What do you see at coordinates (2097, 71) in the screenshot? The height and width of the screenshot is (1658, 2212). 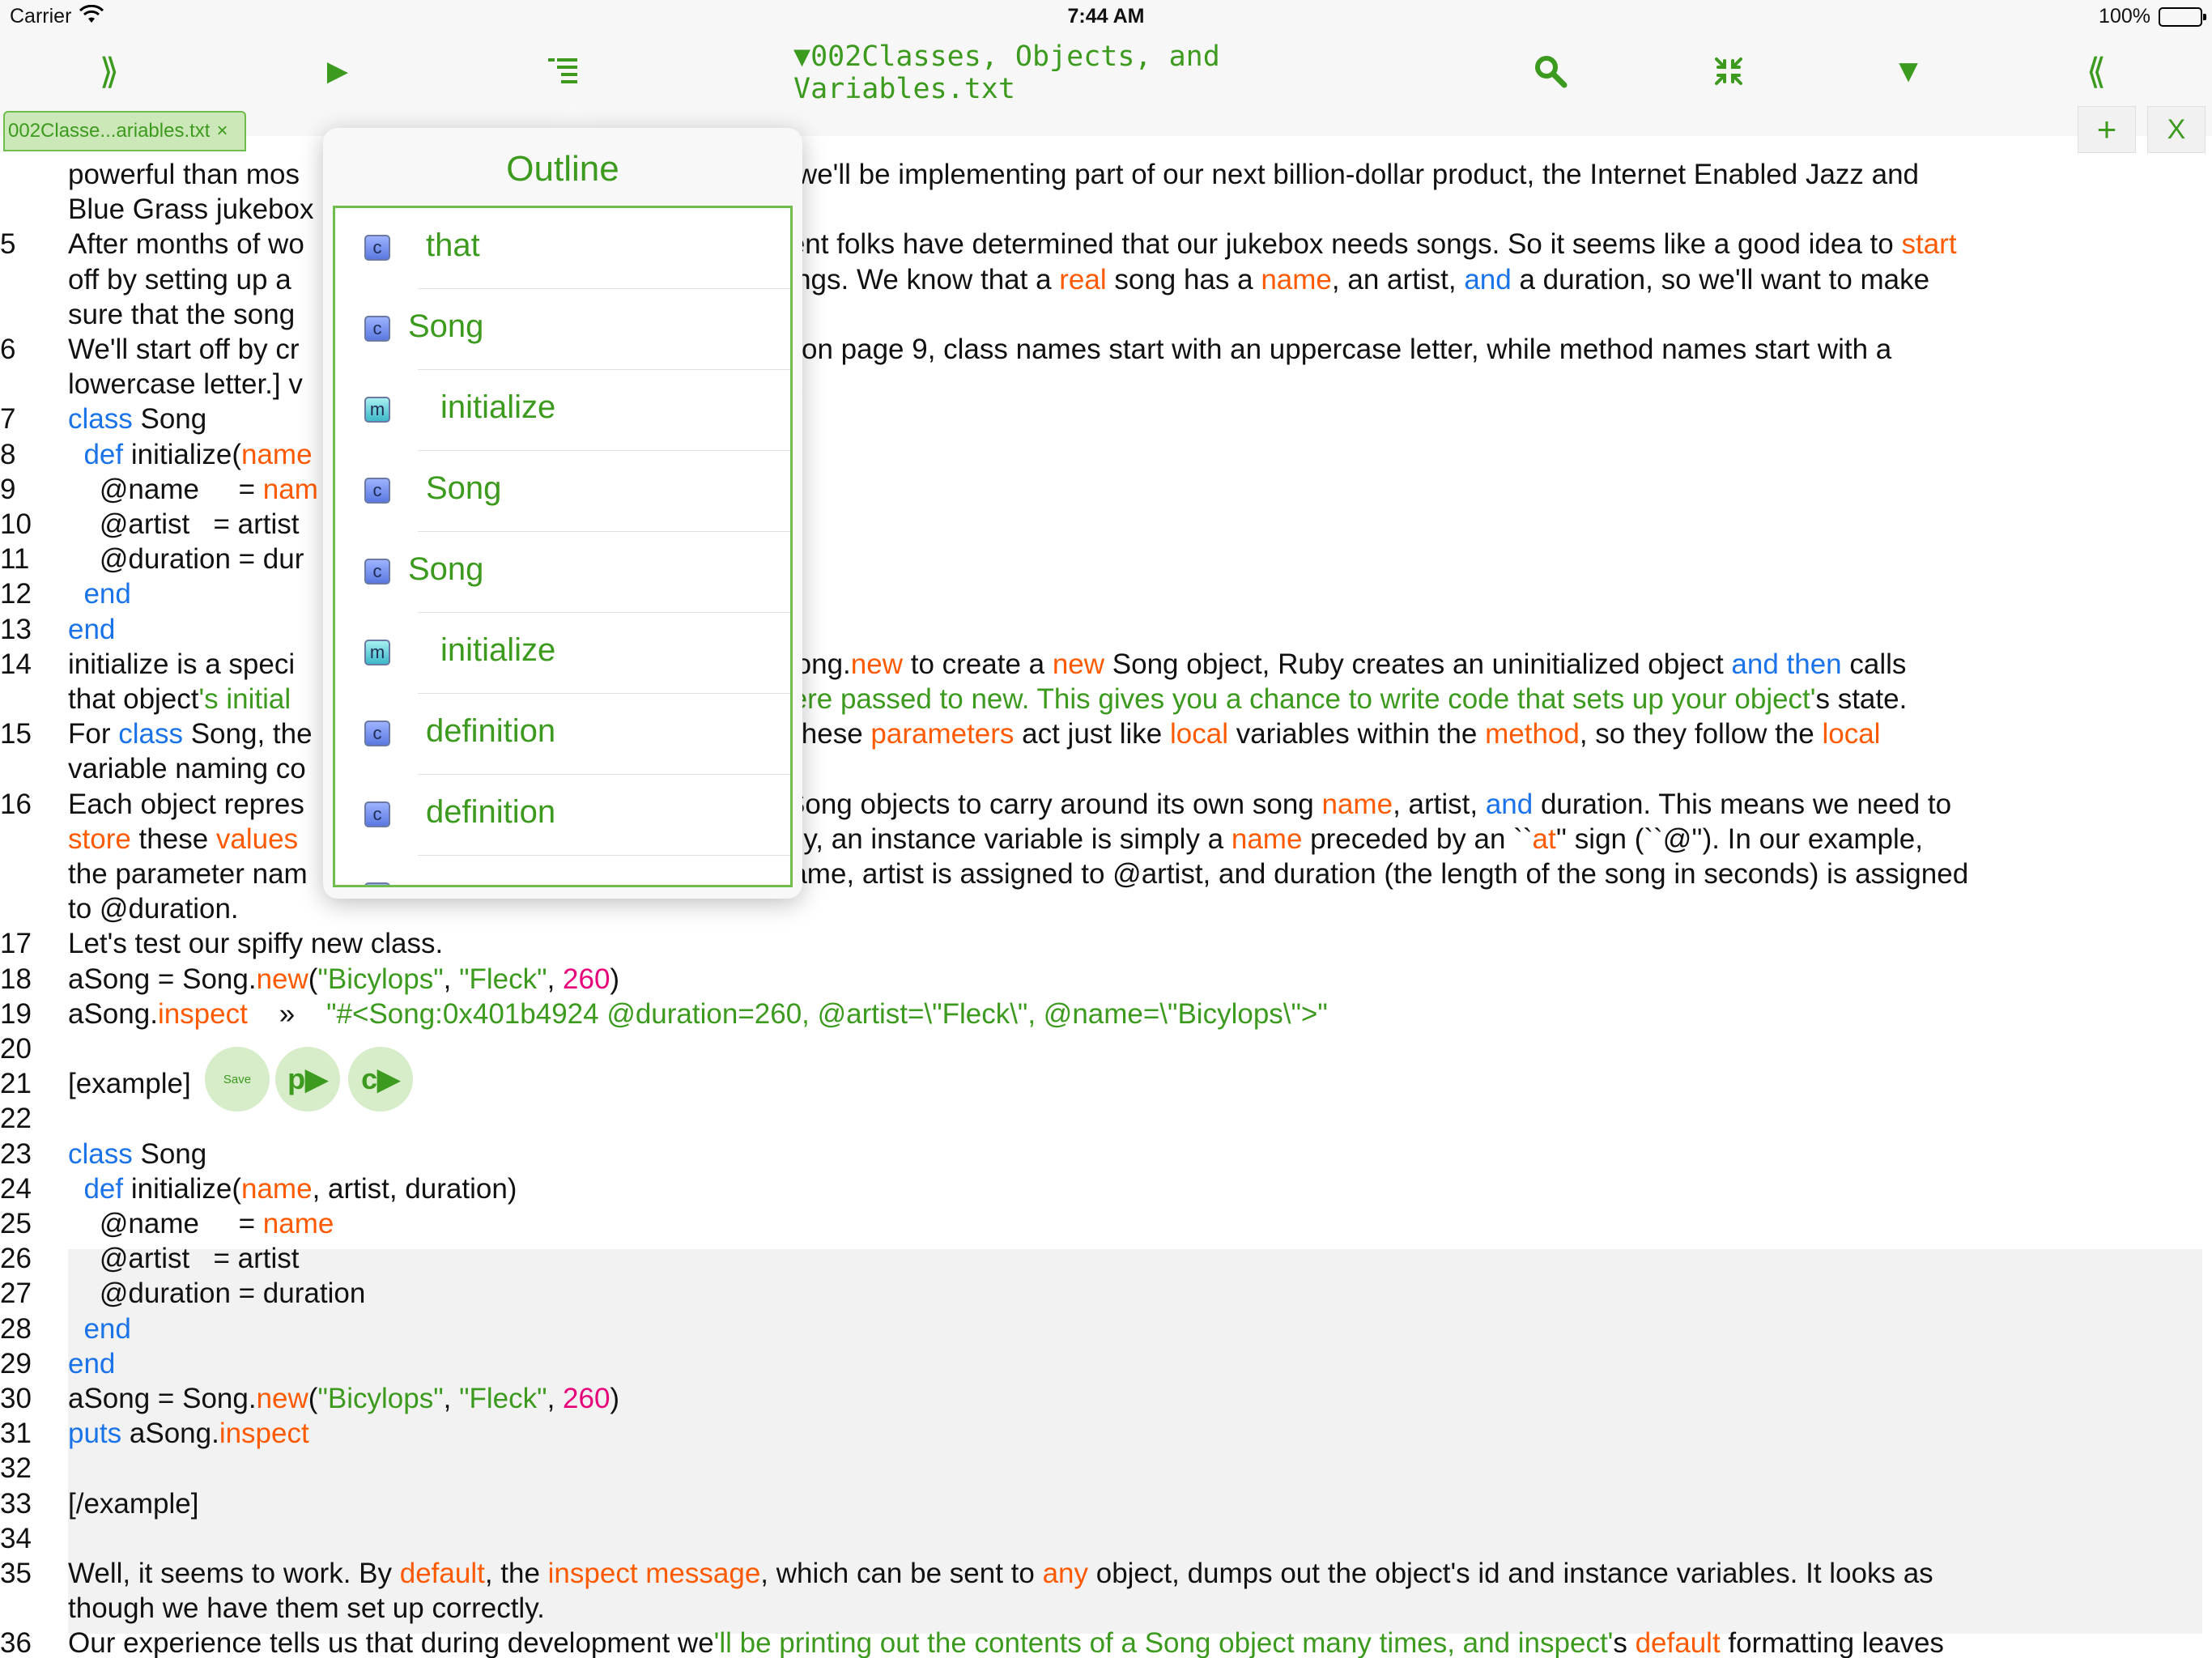 I see `expand-left-button: ⟪` at bounding box center [2097, 71].